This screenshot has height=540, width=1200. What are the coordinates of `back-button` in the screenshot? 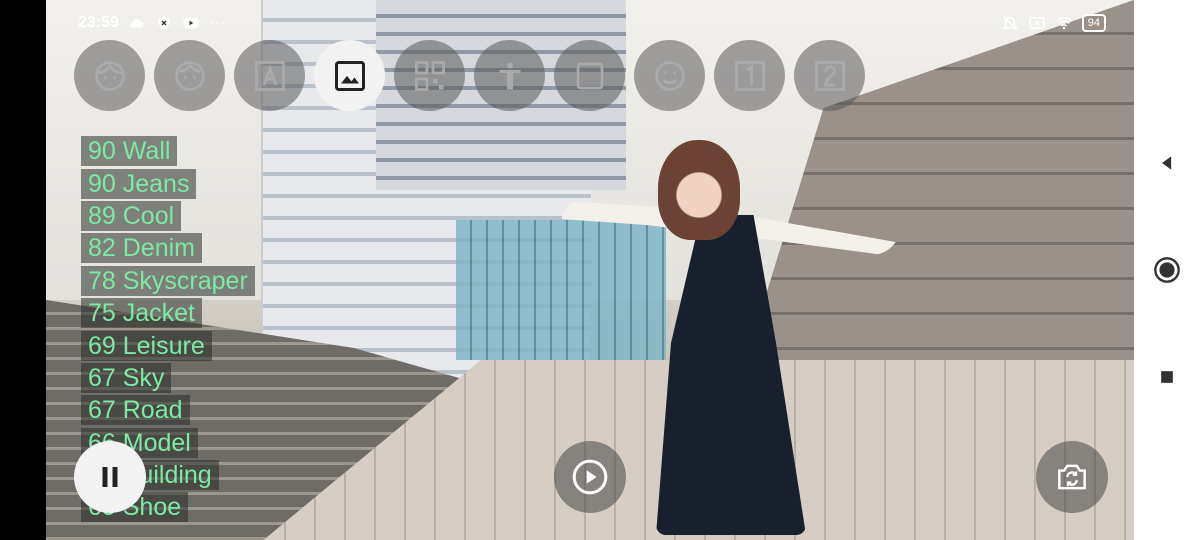 It's located at (1167, 163).